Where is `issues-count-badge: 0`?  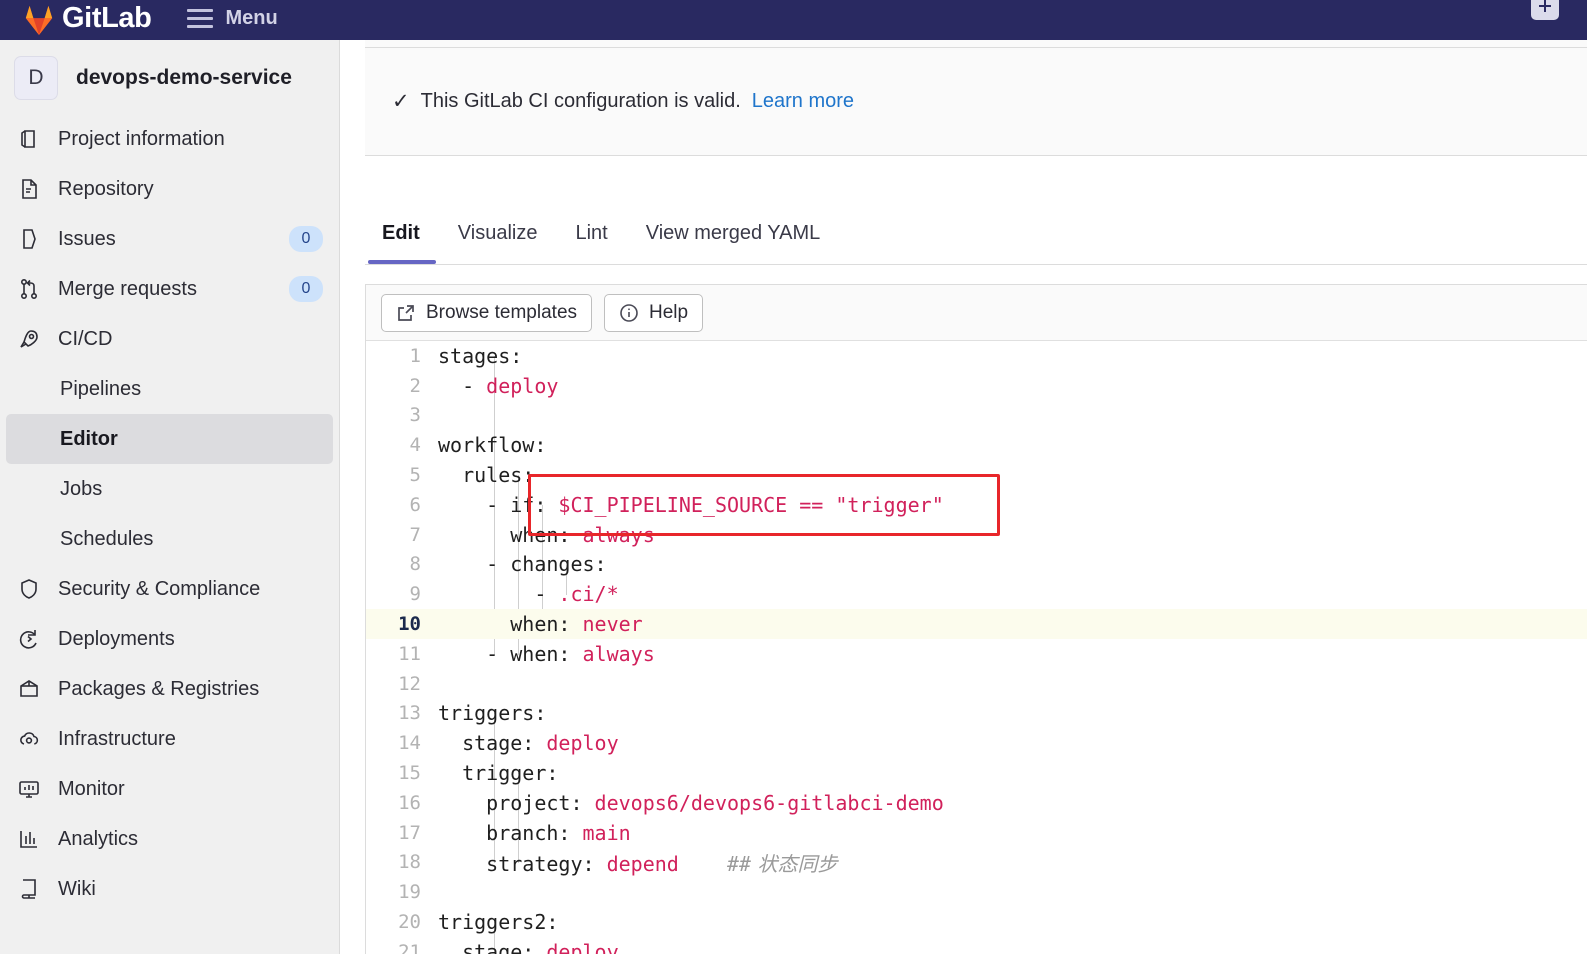
issues-count-badge: 0 is located at coordinates (306, 239).